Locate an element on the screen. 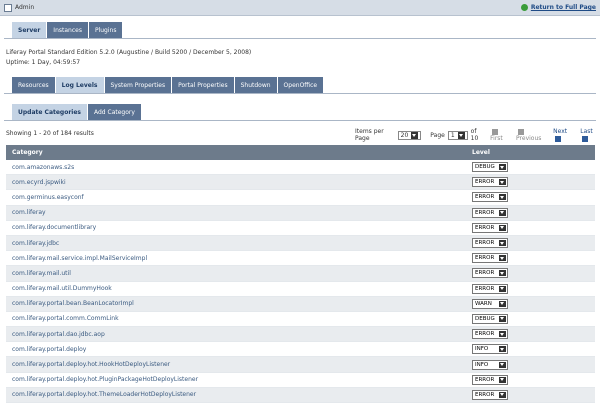  category-cell: com.liferay.mail.util is located at coordinates (41, 273).